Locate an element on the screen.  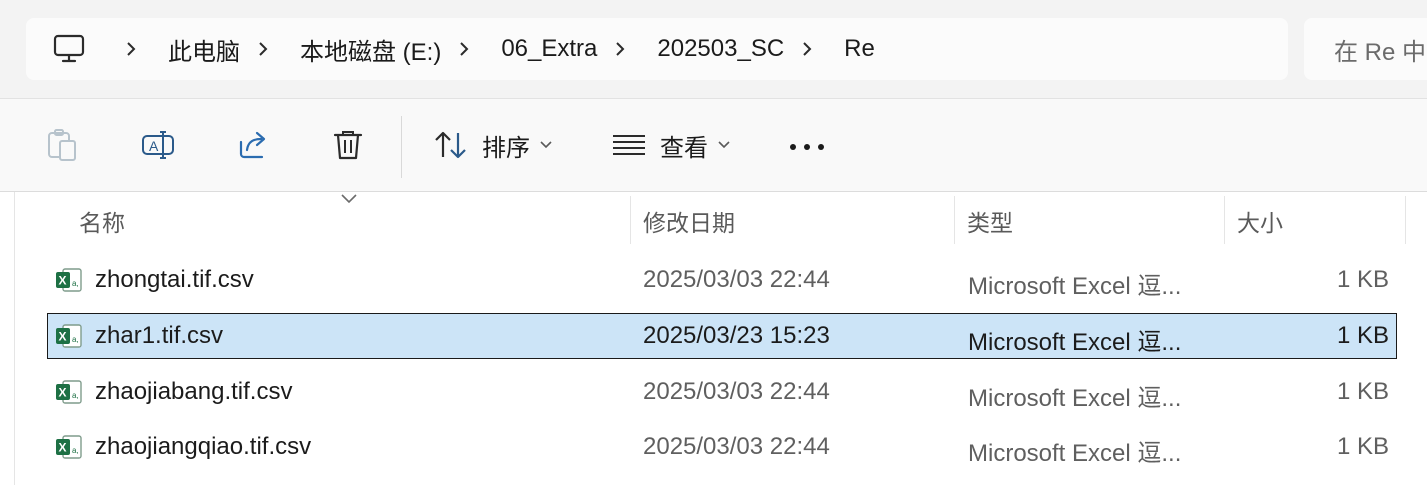
more-icon is located at coordinates (807, 147).